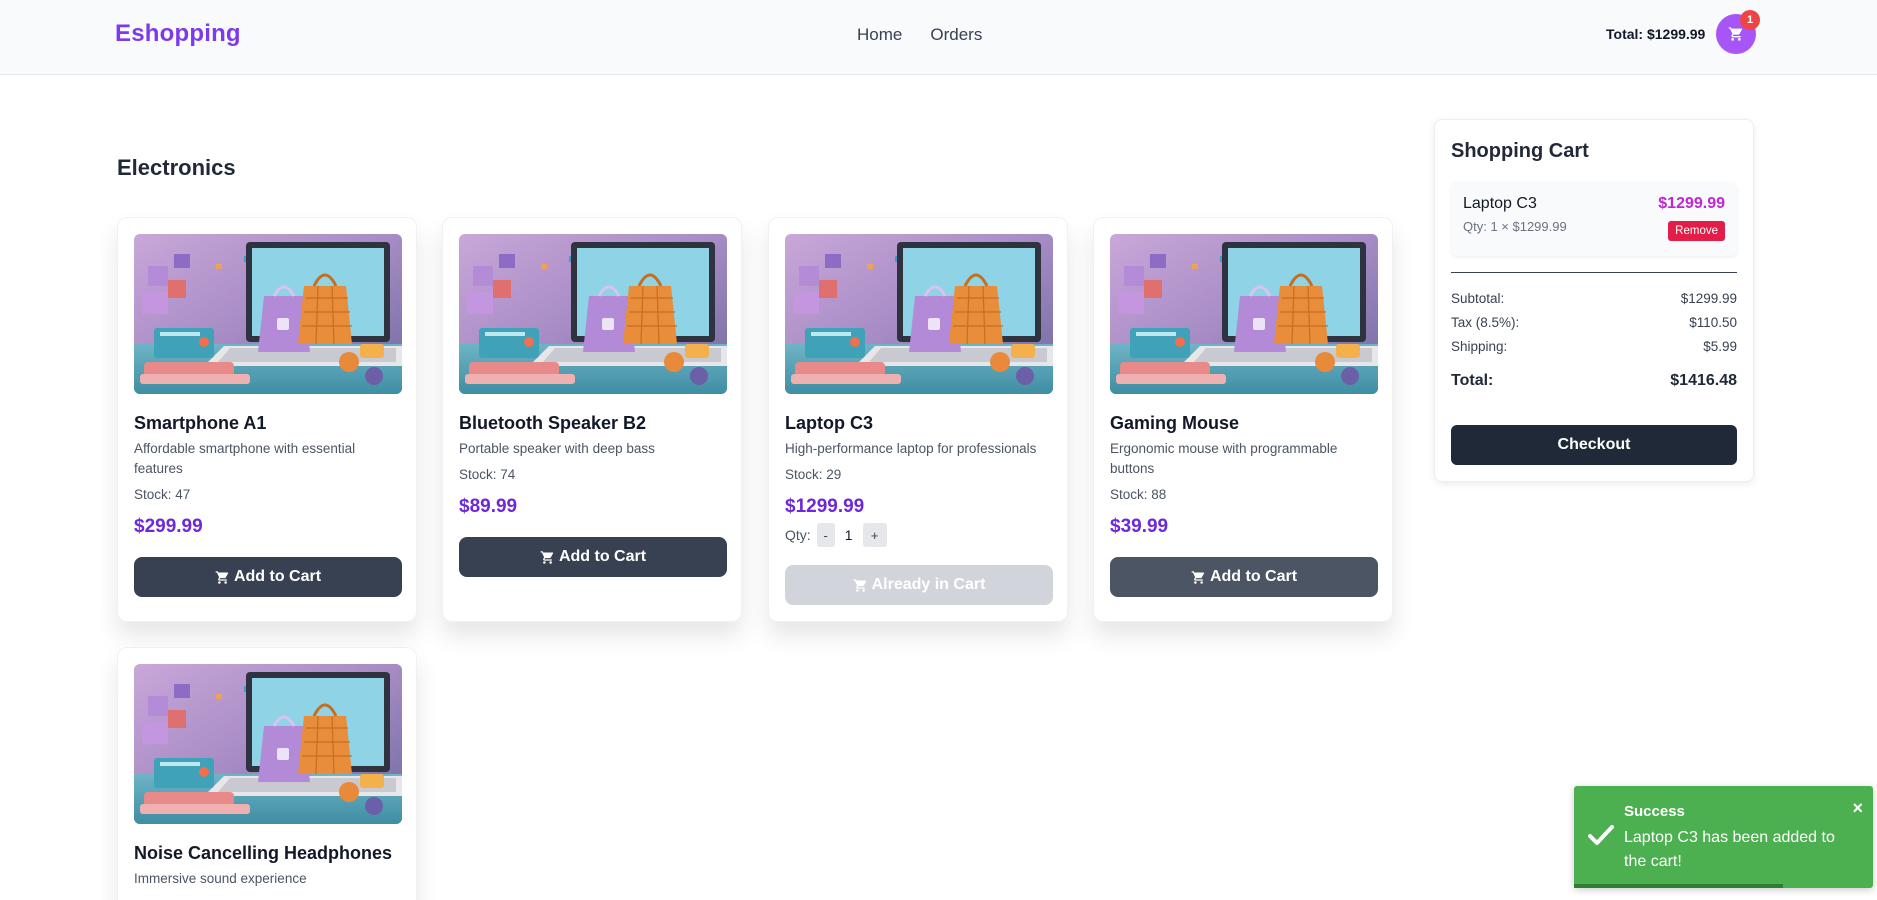  Describe the element at coordinates (848, 535) in the screenshot. I see `qty-value: 1` at that location.